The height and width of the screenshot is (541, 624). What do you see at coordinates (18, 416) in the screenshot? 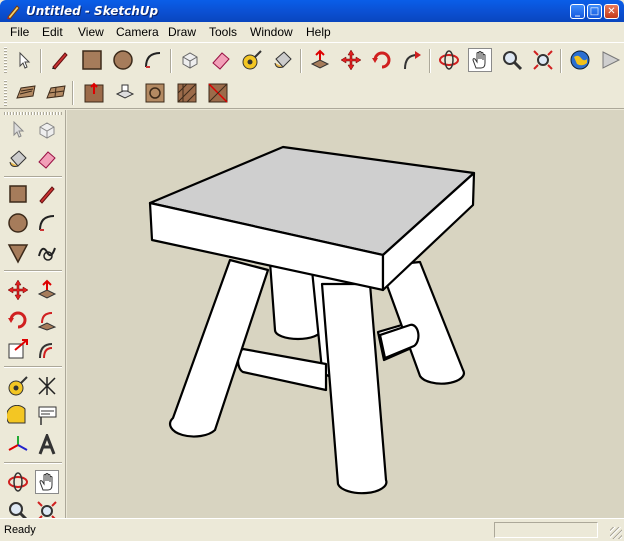
I see `protractor-icon` at bounding box center [18, 416].